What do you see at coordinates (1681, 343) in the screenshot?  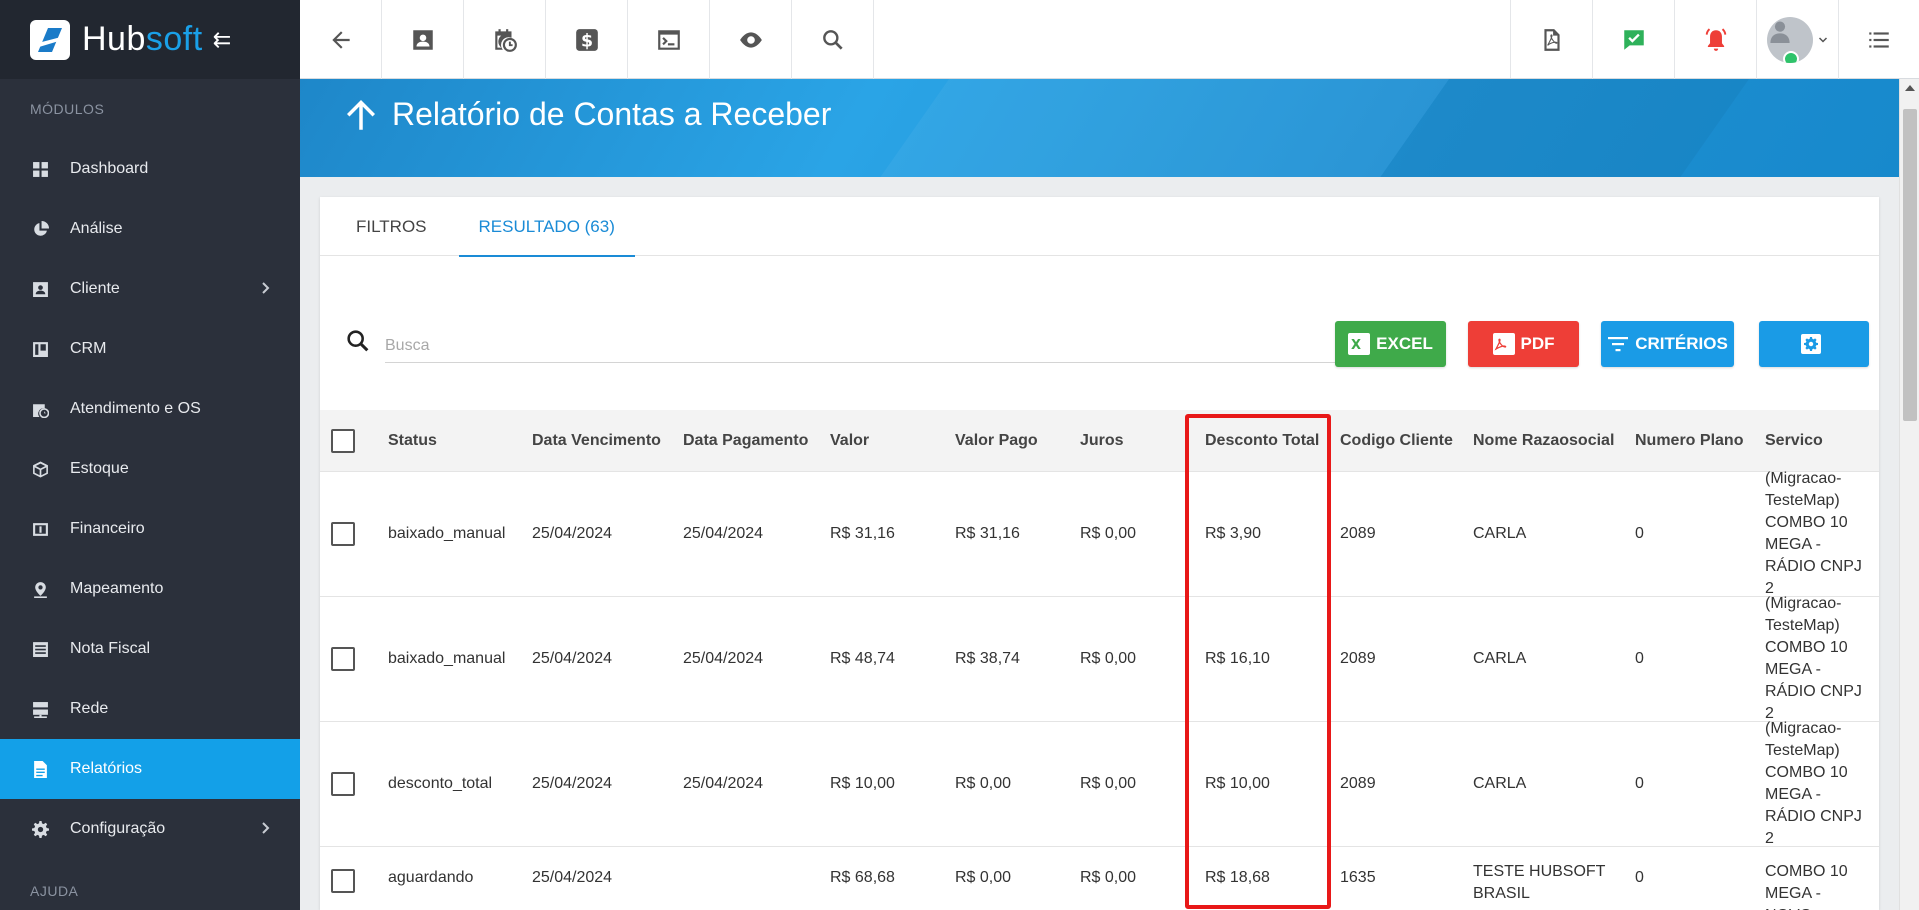 I see `criteria-label: CRITÉRIOS` at bounding box center [1681, 343].